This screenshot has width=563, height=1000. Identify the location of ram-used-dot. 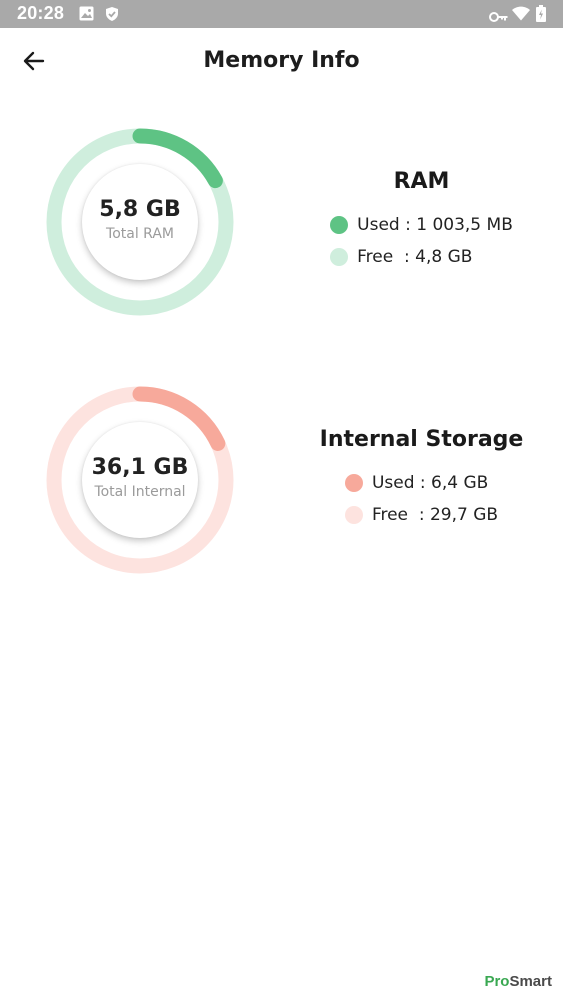
(339, 225).